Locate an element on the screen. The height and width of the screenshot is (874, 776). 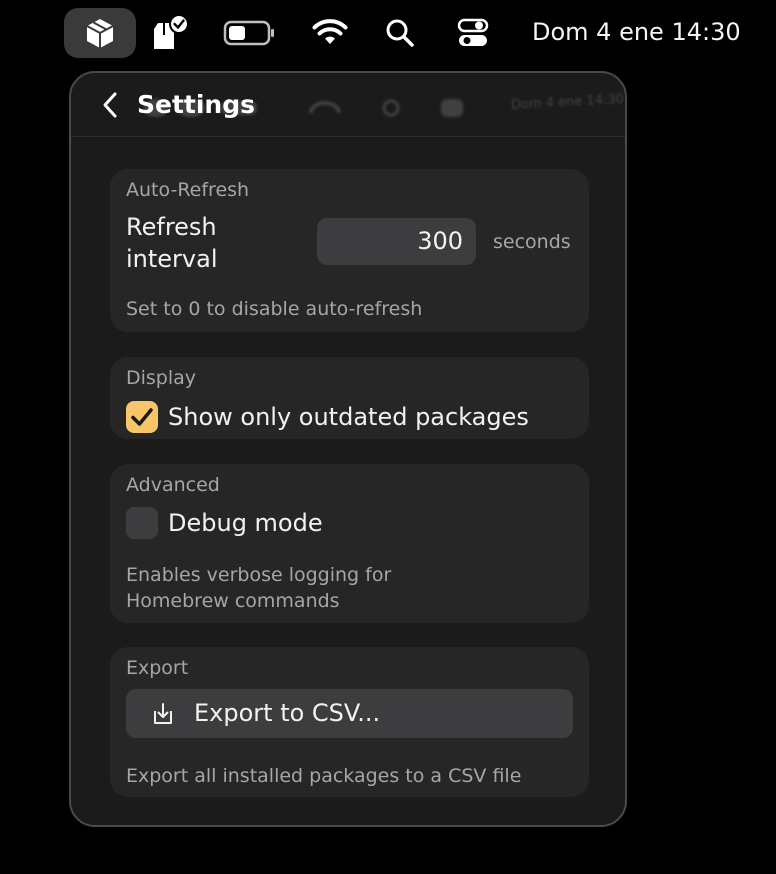
section-title: Auto-Refresh is located at coordinates (188, 190).